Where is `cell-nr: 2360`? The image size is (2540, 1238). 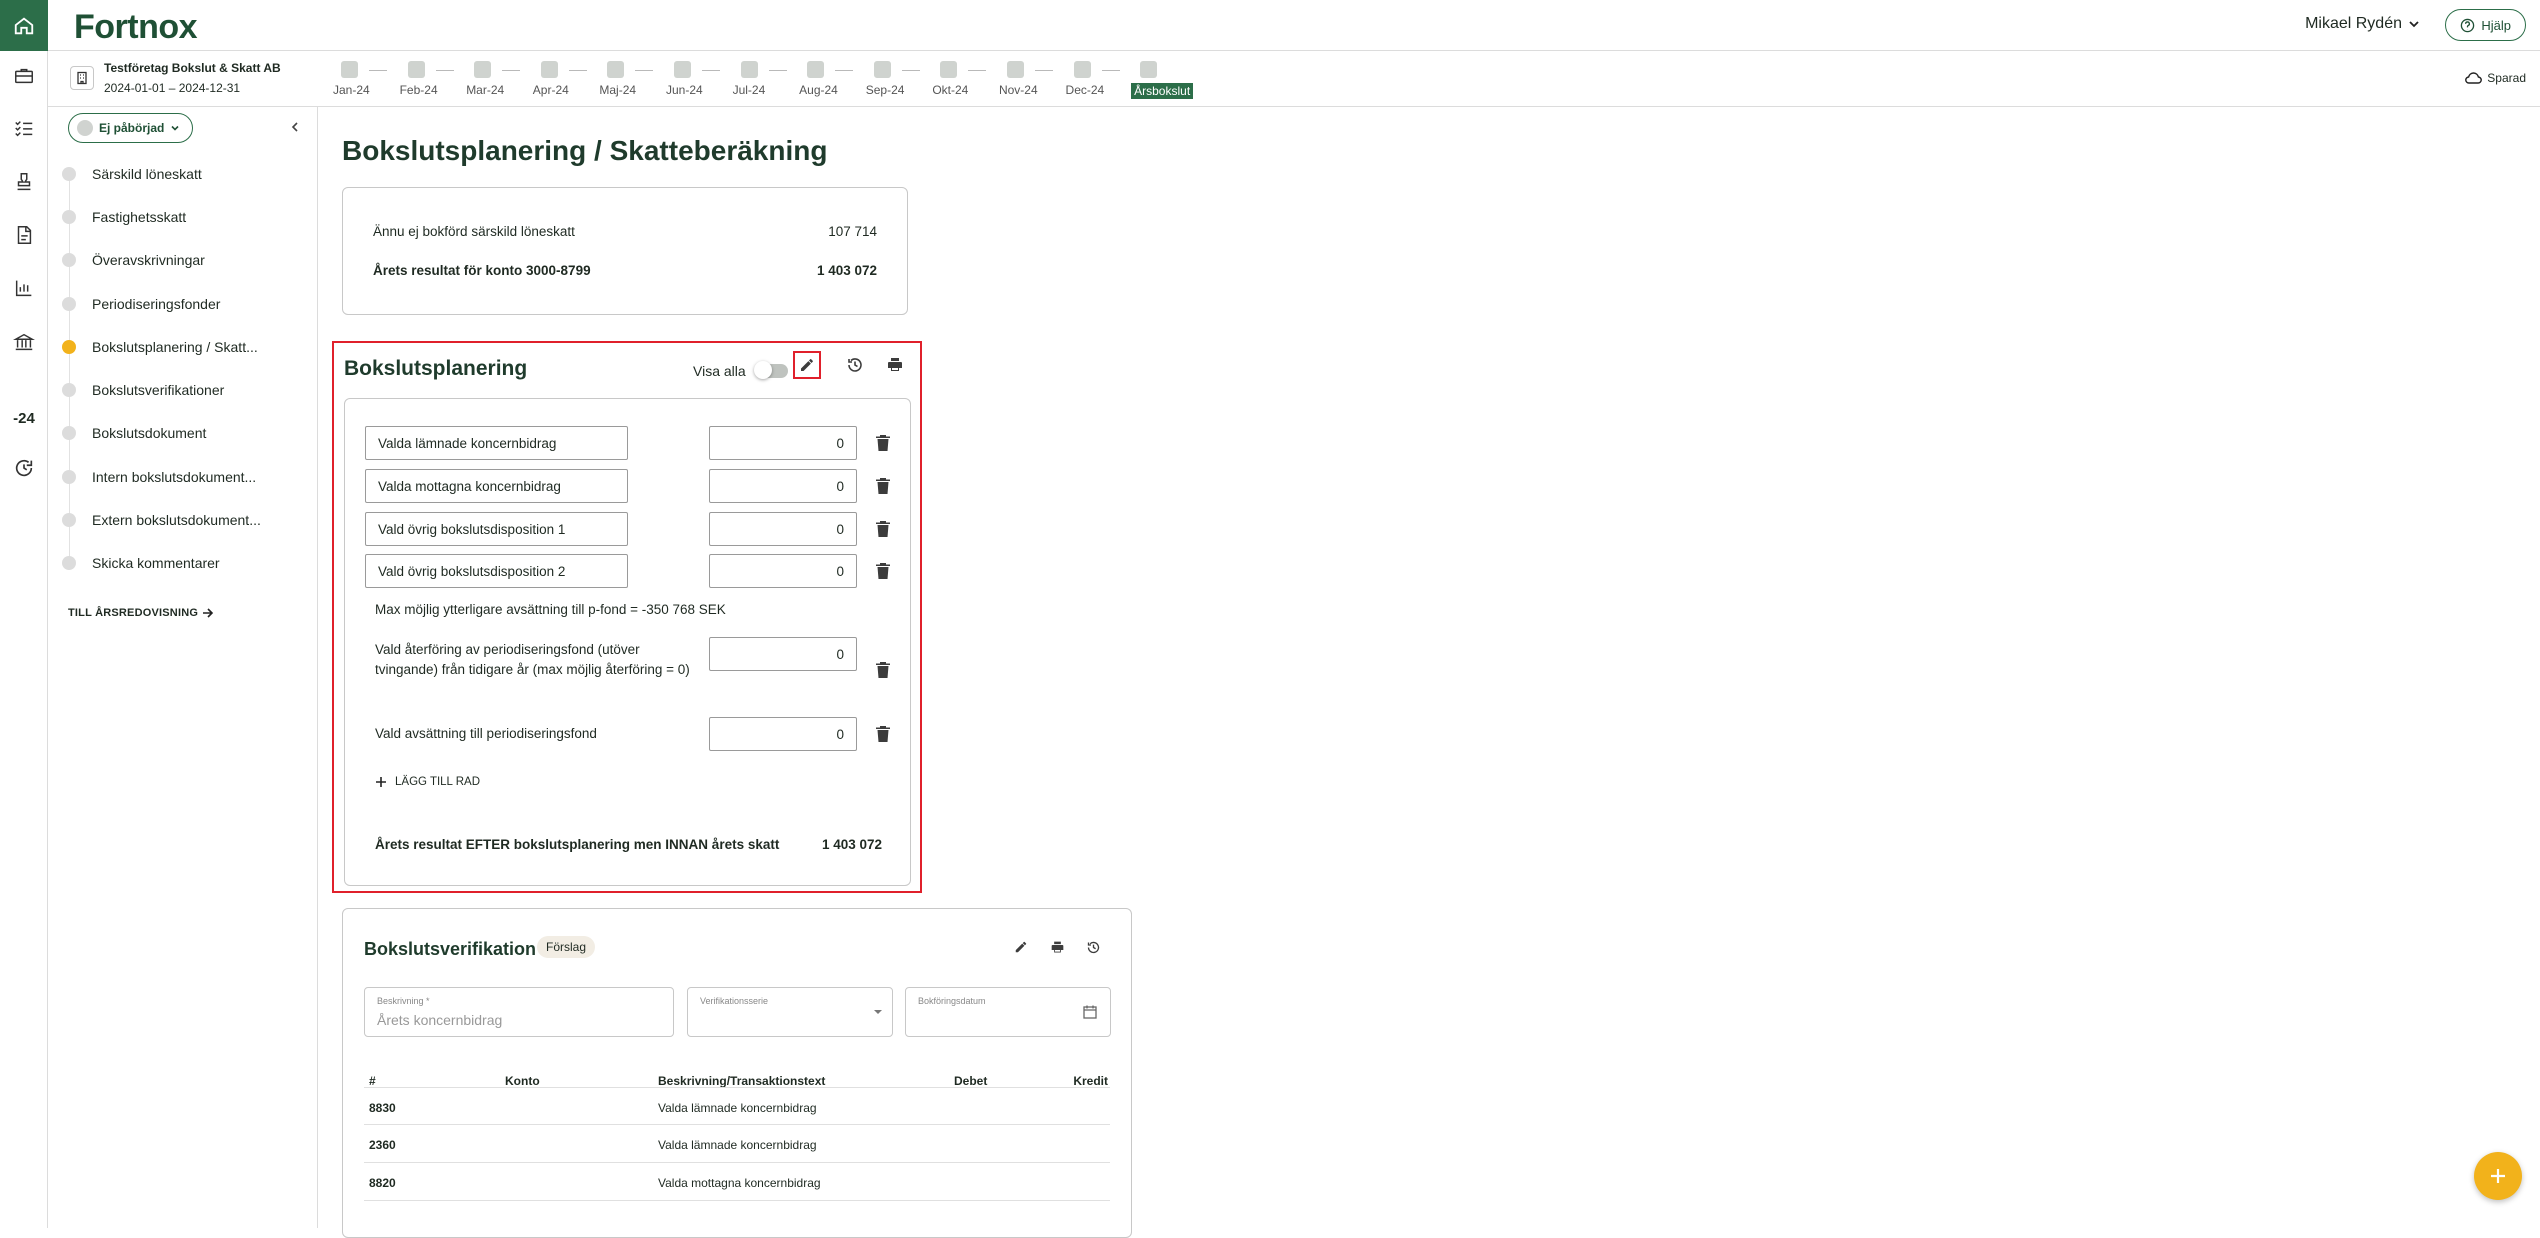
cell-nr: 2360 is located at coordinates (382, 1145).